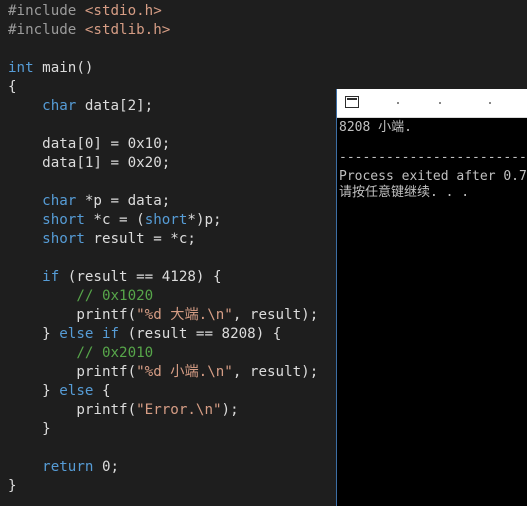 Image resolution: width=527 pixels, height=506 pixels. I want to click on console-window-icon, so click(352, 102).